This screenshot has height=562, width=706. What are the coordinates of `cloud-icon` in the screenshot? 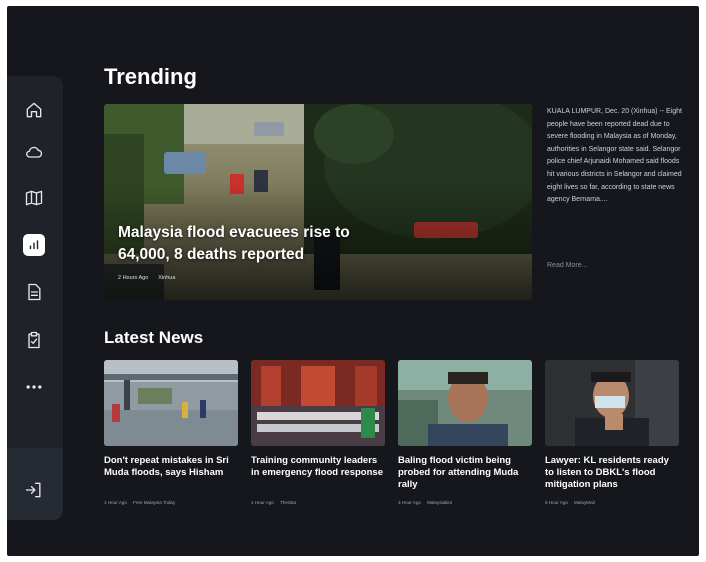 It's located at (34, 152).